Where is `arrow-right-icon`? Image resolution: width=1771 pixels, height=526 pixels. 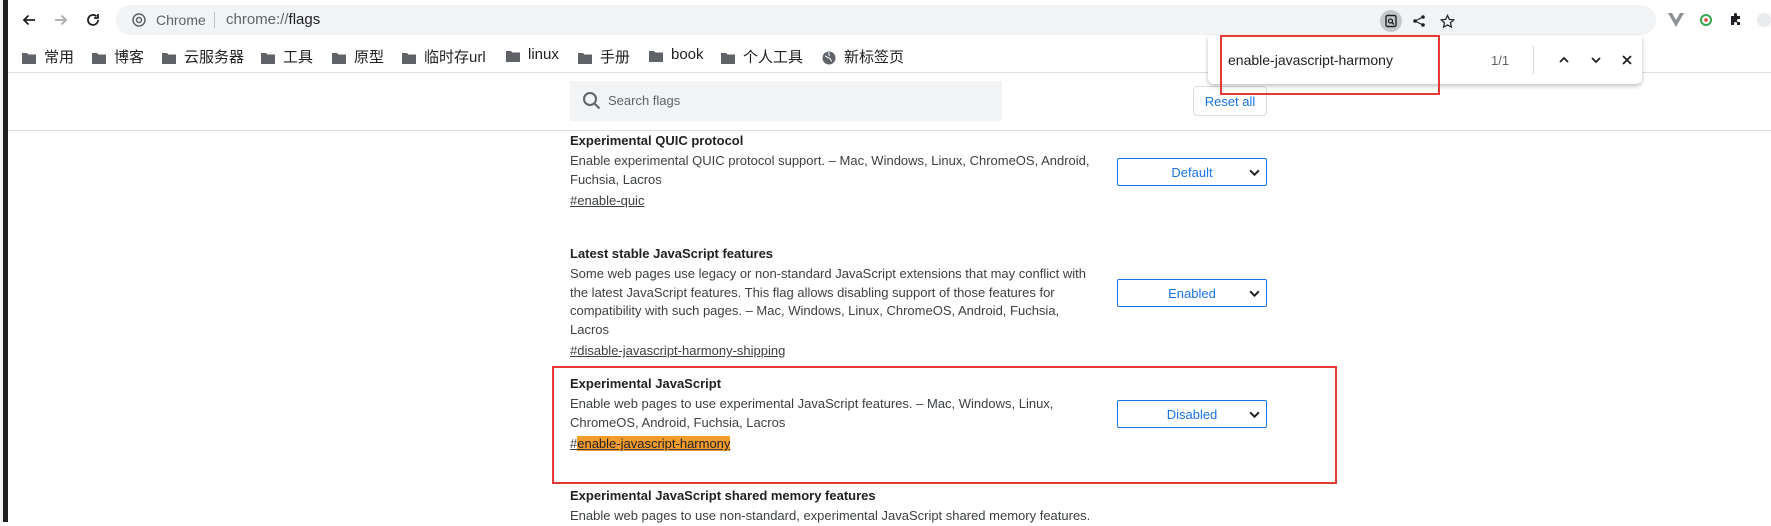
arrow-right-icon is located at coordinates (61, 20).